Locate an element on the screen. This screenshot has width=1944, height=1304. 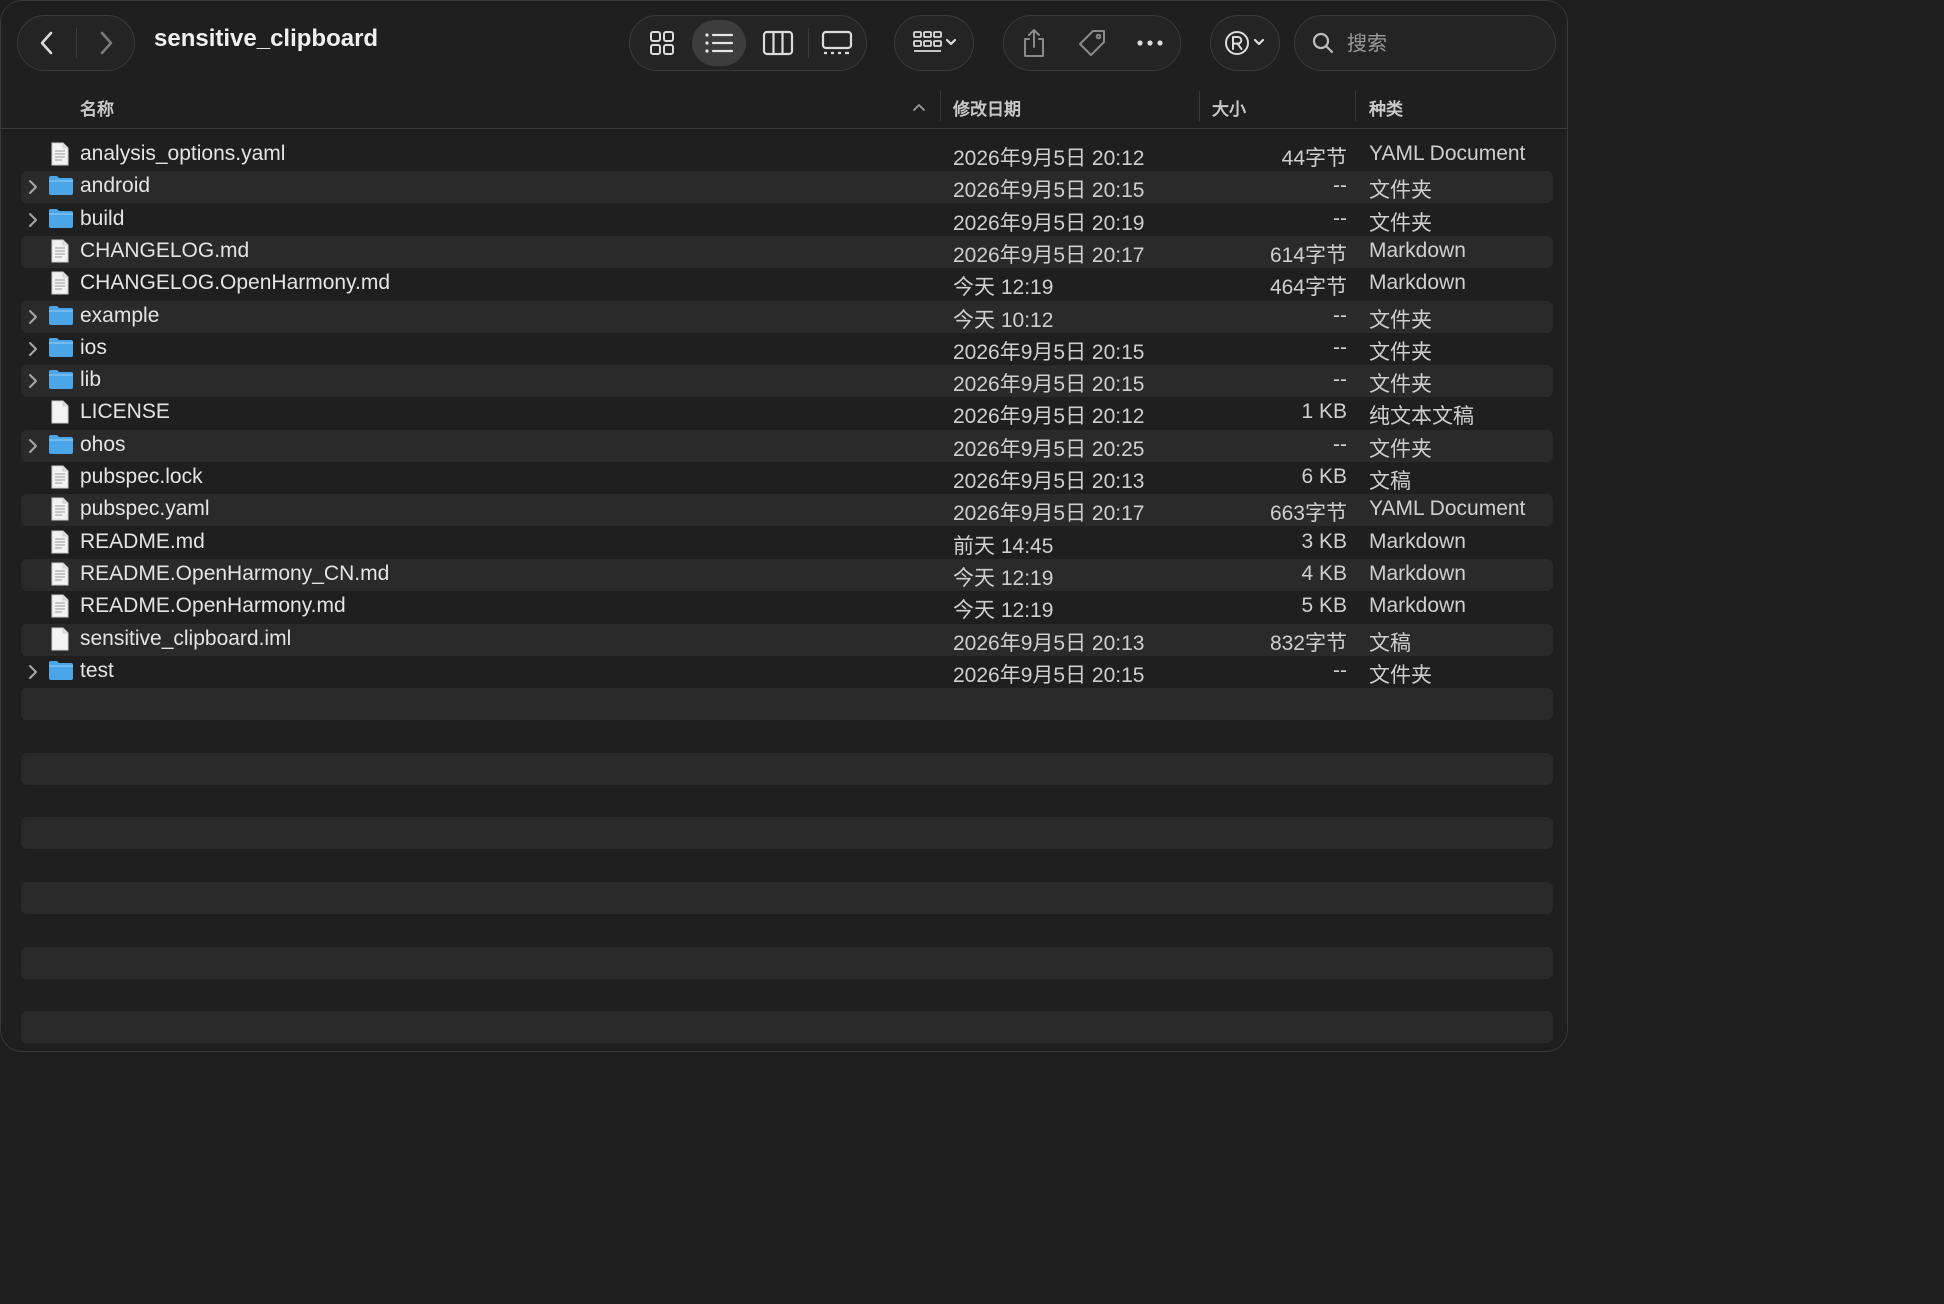
file-name: README.OpenHarmony.md is located at coordinates (213, 606).